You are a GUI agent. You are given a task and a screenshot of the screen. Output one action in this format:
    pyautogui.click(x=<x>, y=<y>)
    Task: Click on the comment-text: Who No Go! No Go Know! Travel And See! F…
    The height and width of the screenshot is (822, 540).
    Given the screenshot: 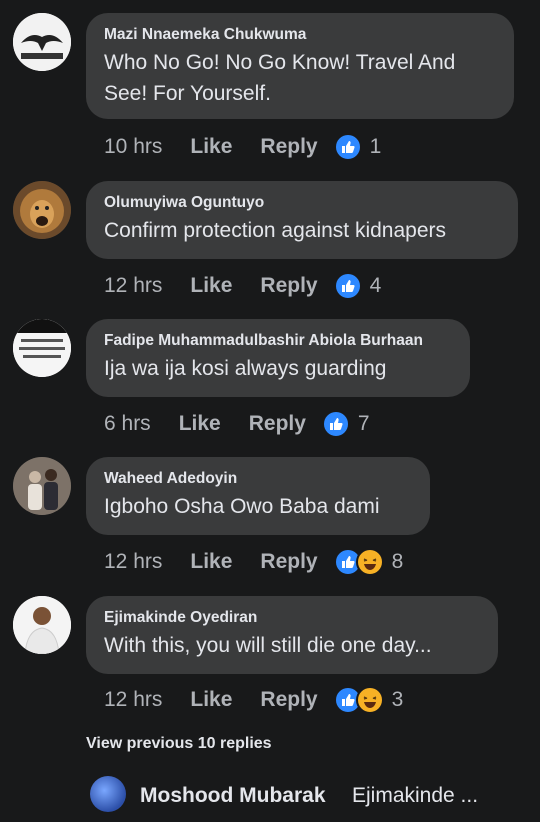 What is the action you would take?
    pyautogui.click(x=280, y=78)
    